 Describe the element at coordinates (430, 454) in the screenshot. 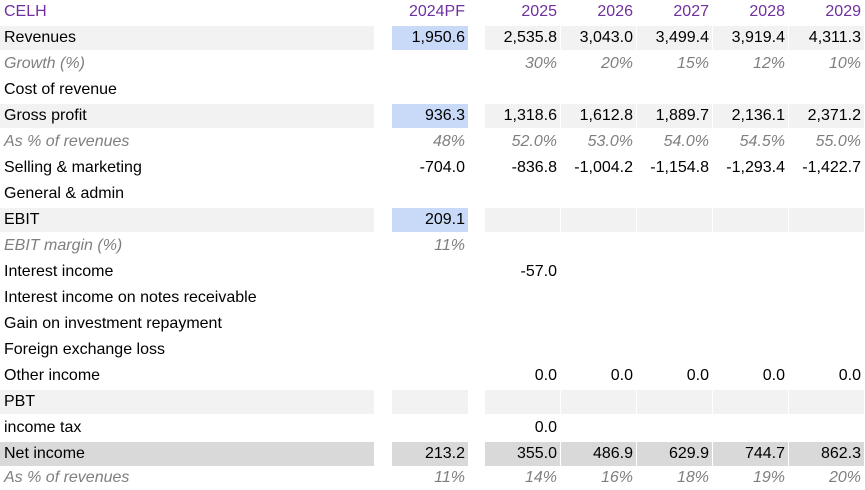

I see `cell-2024pf: 213.2` at that location.